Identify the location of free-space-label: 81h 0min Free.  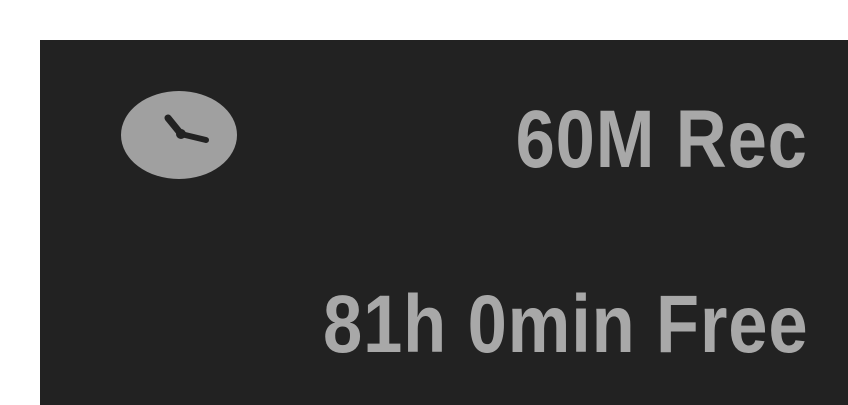
(565, 324).